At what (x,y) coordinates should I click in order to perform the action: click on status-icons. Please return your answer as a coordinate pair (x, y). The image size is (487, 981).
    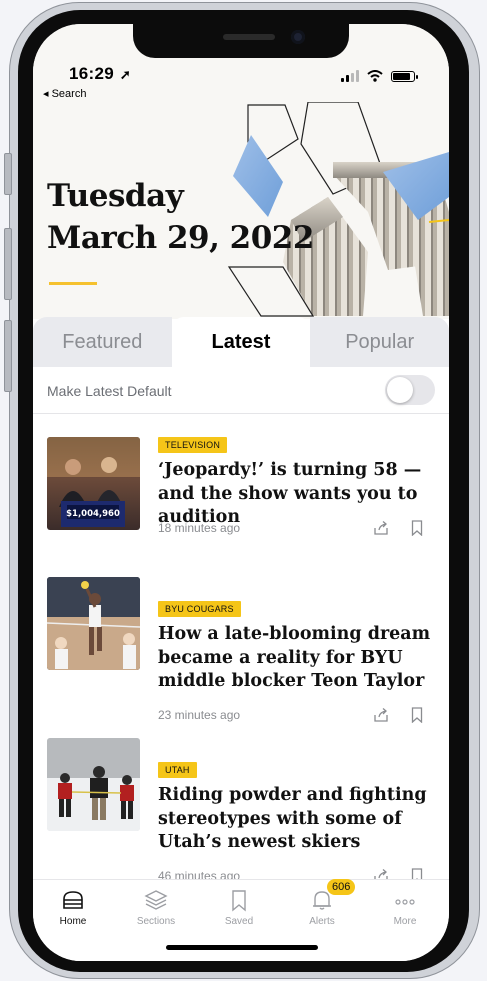
    Looking at the image, I should click on (379, 76).